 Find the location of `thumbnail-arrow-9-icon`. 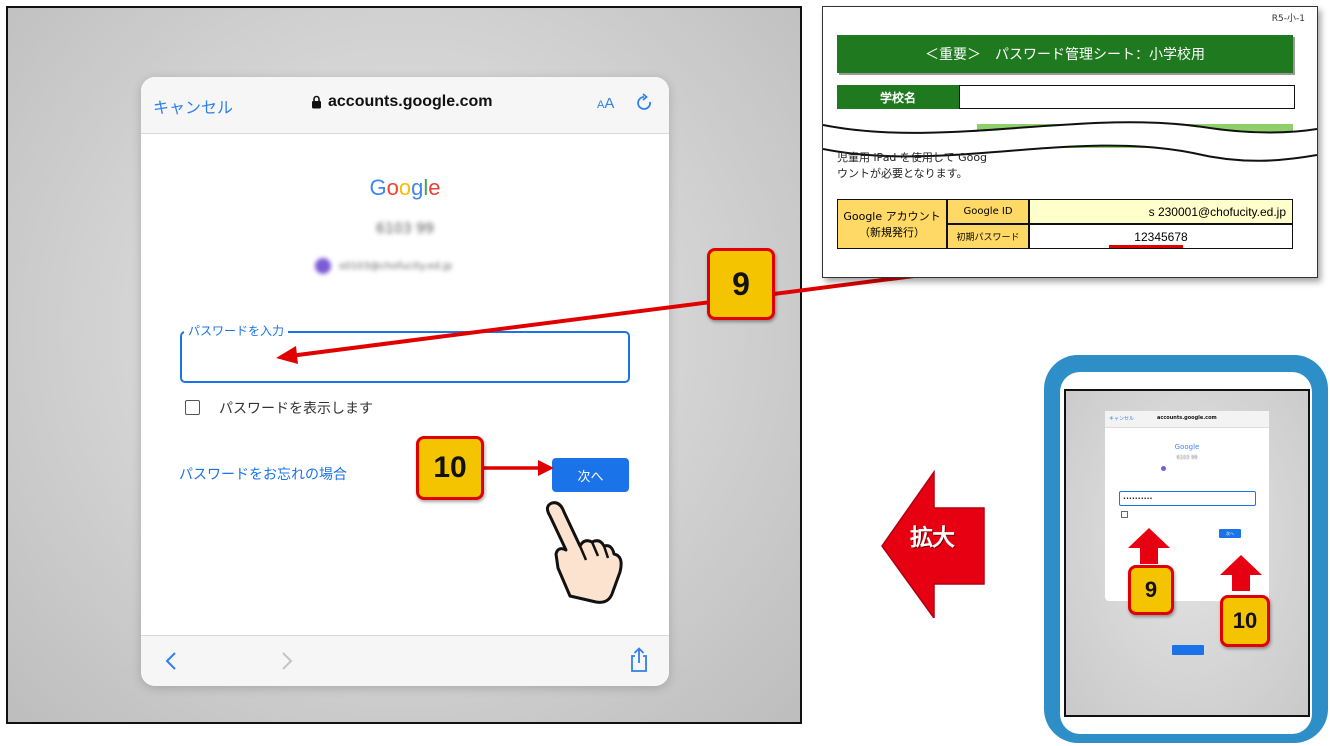

thumbnail-arrow-9-icon is located at coordinates (1149, 546).